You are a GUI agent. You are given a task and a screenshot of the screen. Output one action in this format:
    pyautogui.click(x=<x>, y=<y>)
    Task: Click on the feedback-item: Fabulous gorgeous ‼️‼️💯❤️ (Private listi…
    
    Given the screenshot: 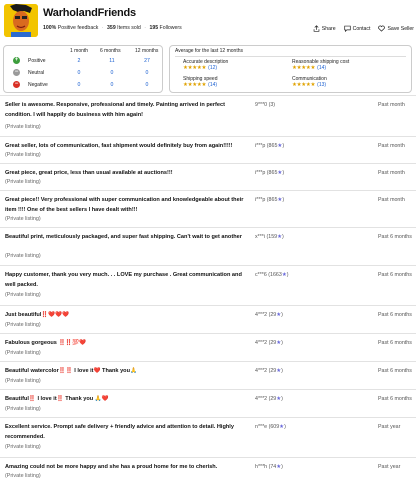 What is the action you would take?
    pyautogui.click(x=208, y=347)
    